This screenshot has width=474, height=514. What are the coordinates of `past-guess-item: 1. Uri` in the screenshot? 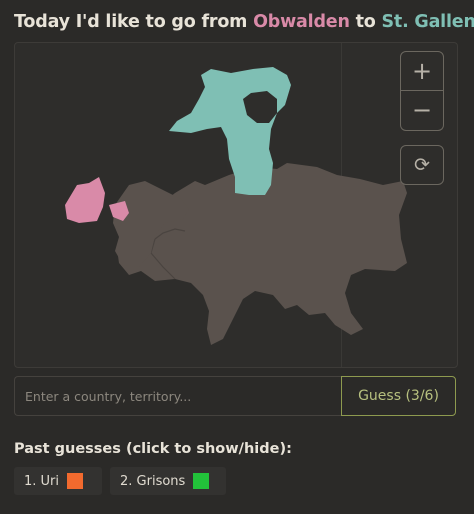 It's located at (58, 481).